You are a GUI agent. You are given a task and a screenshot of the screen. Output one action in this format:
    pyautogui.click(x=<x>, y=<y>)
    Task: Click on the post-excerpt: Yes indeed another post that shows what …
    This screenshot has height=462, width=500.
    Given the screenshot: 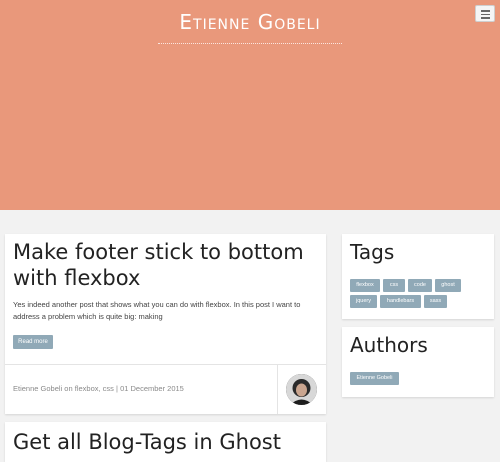 What is the action you would take?
    pyautogui.click(x=157, y=310)
    